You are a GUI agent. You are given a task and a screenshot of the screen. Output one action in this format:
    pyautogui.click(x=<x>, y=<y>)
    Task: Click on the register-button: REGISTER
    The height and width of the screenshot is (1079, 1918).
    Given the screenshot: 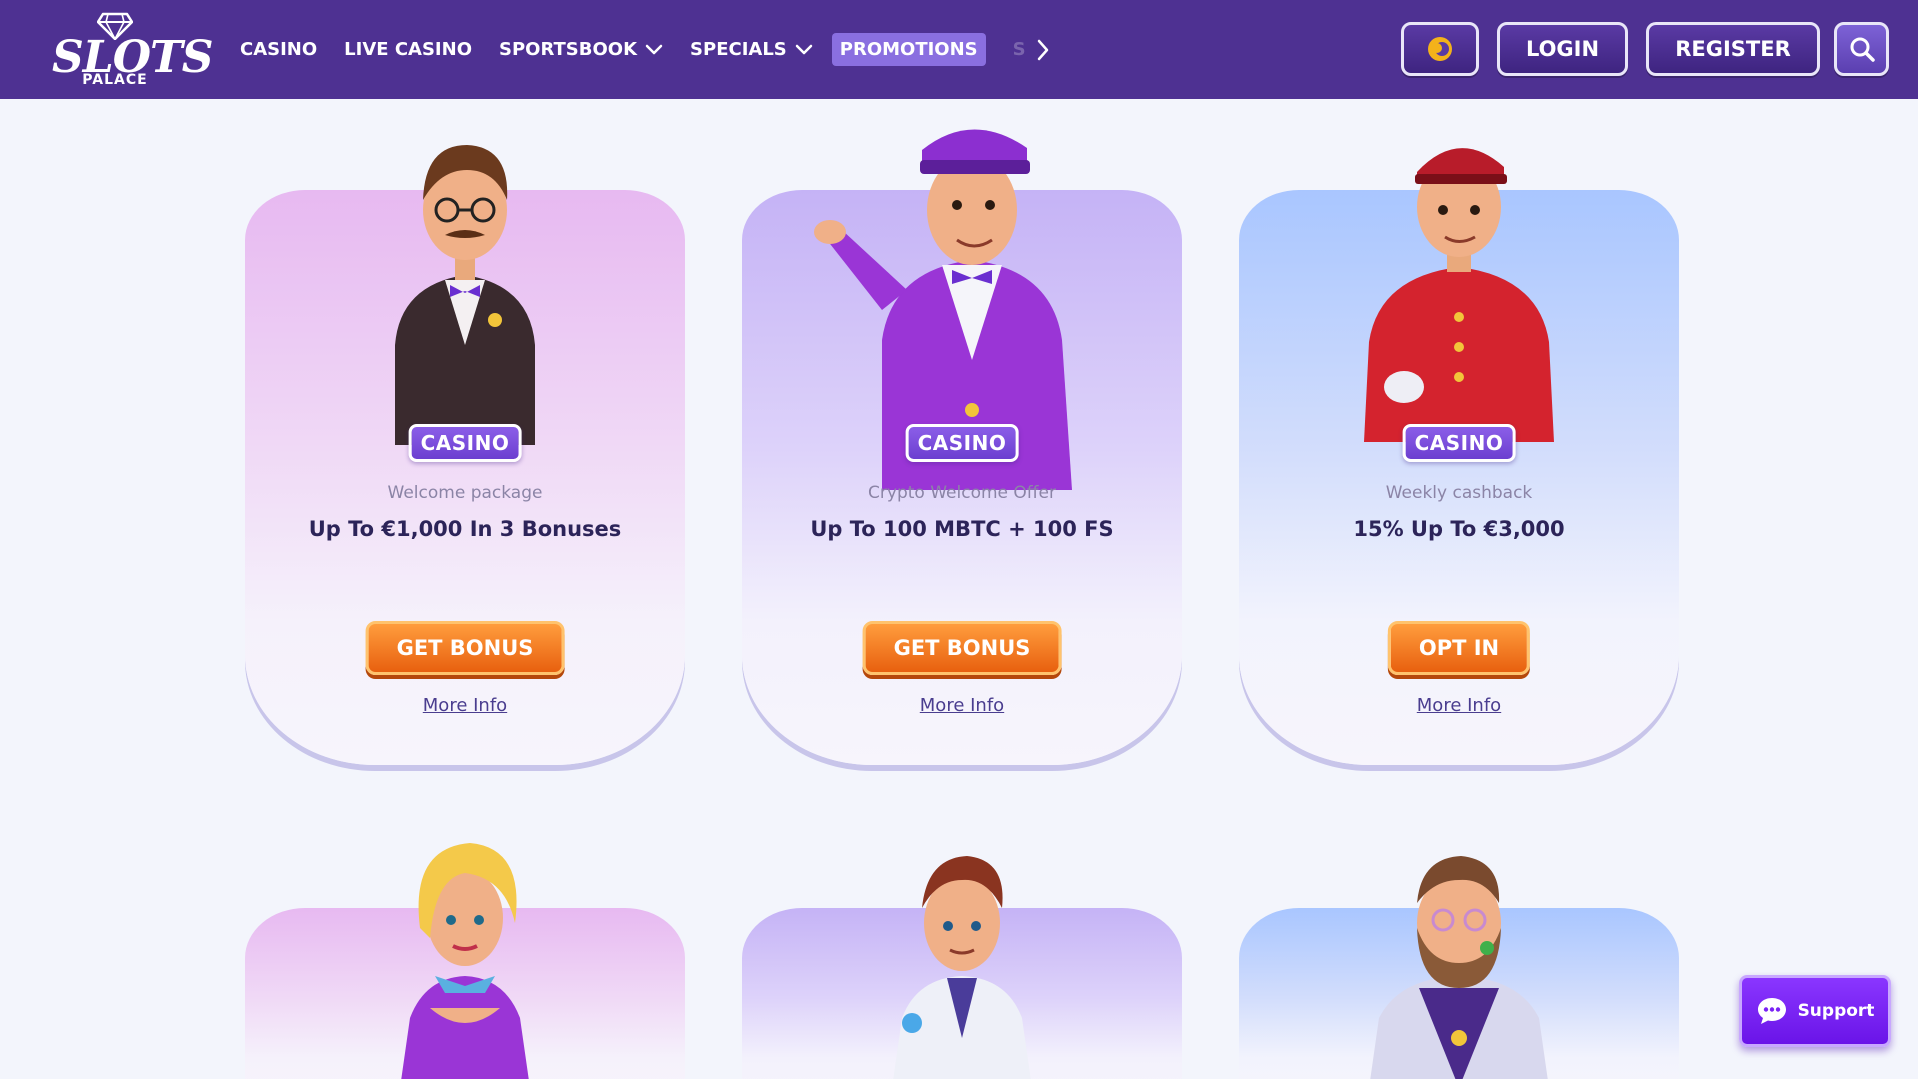 What is the action you would take?
    pyautogui.click(x=1733, y=49)
    